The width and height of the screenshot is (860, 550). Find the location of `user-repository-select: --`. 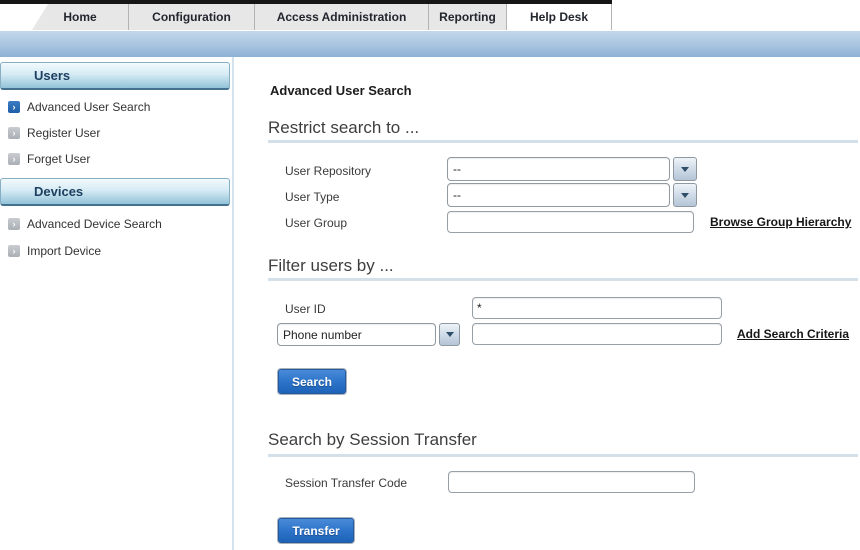

user-repository-select: -- is located at coordinates (572, 169).